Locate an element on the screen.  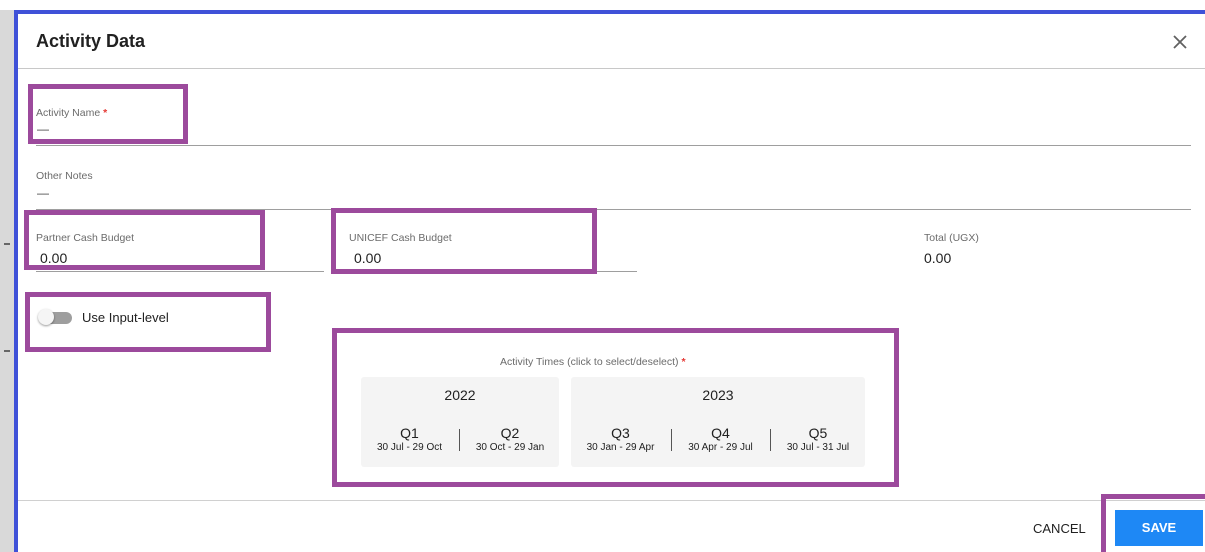
total-label: Total (UGX) is located at coordinates (951, 238).